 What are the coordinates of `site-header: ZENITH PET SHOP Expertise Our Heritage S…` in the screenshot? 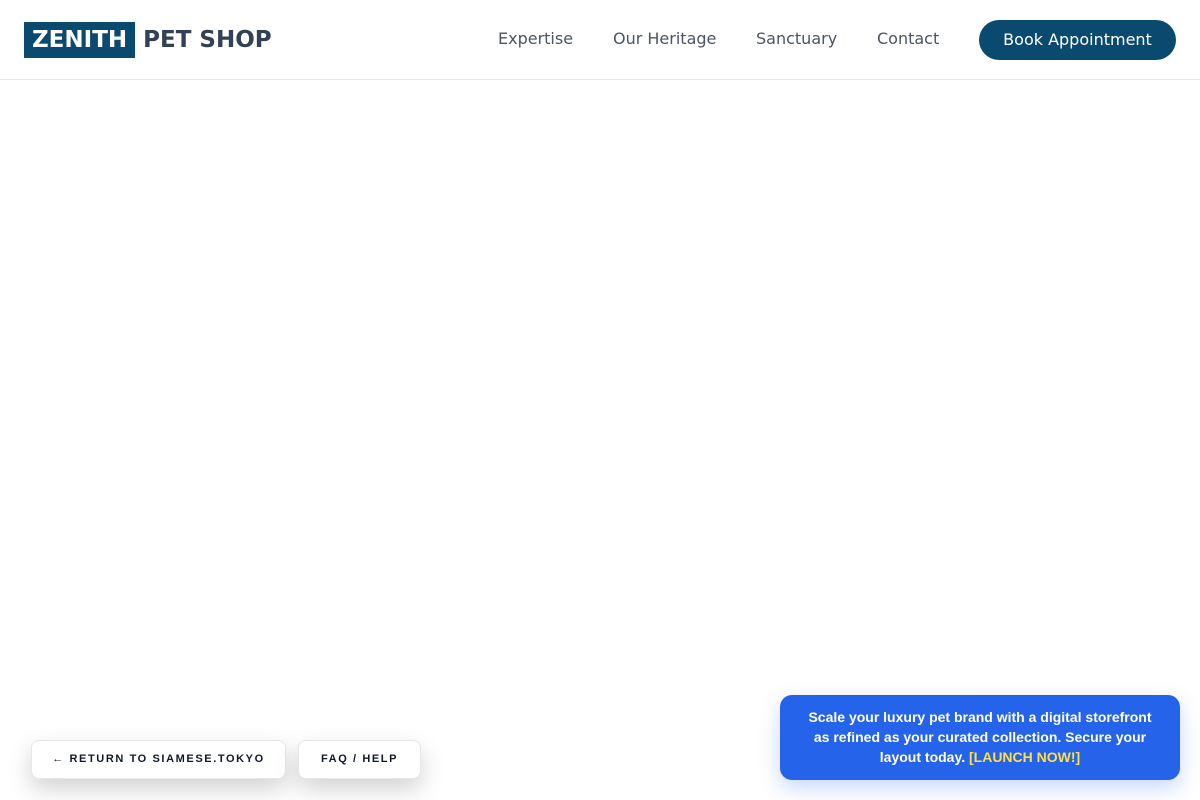 It's located at (600, 40).